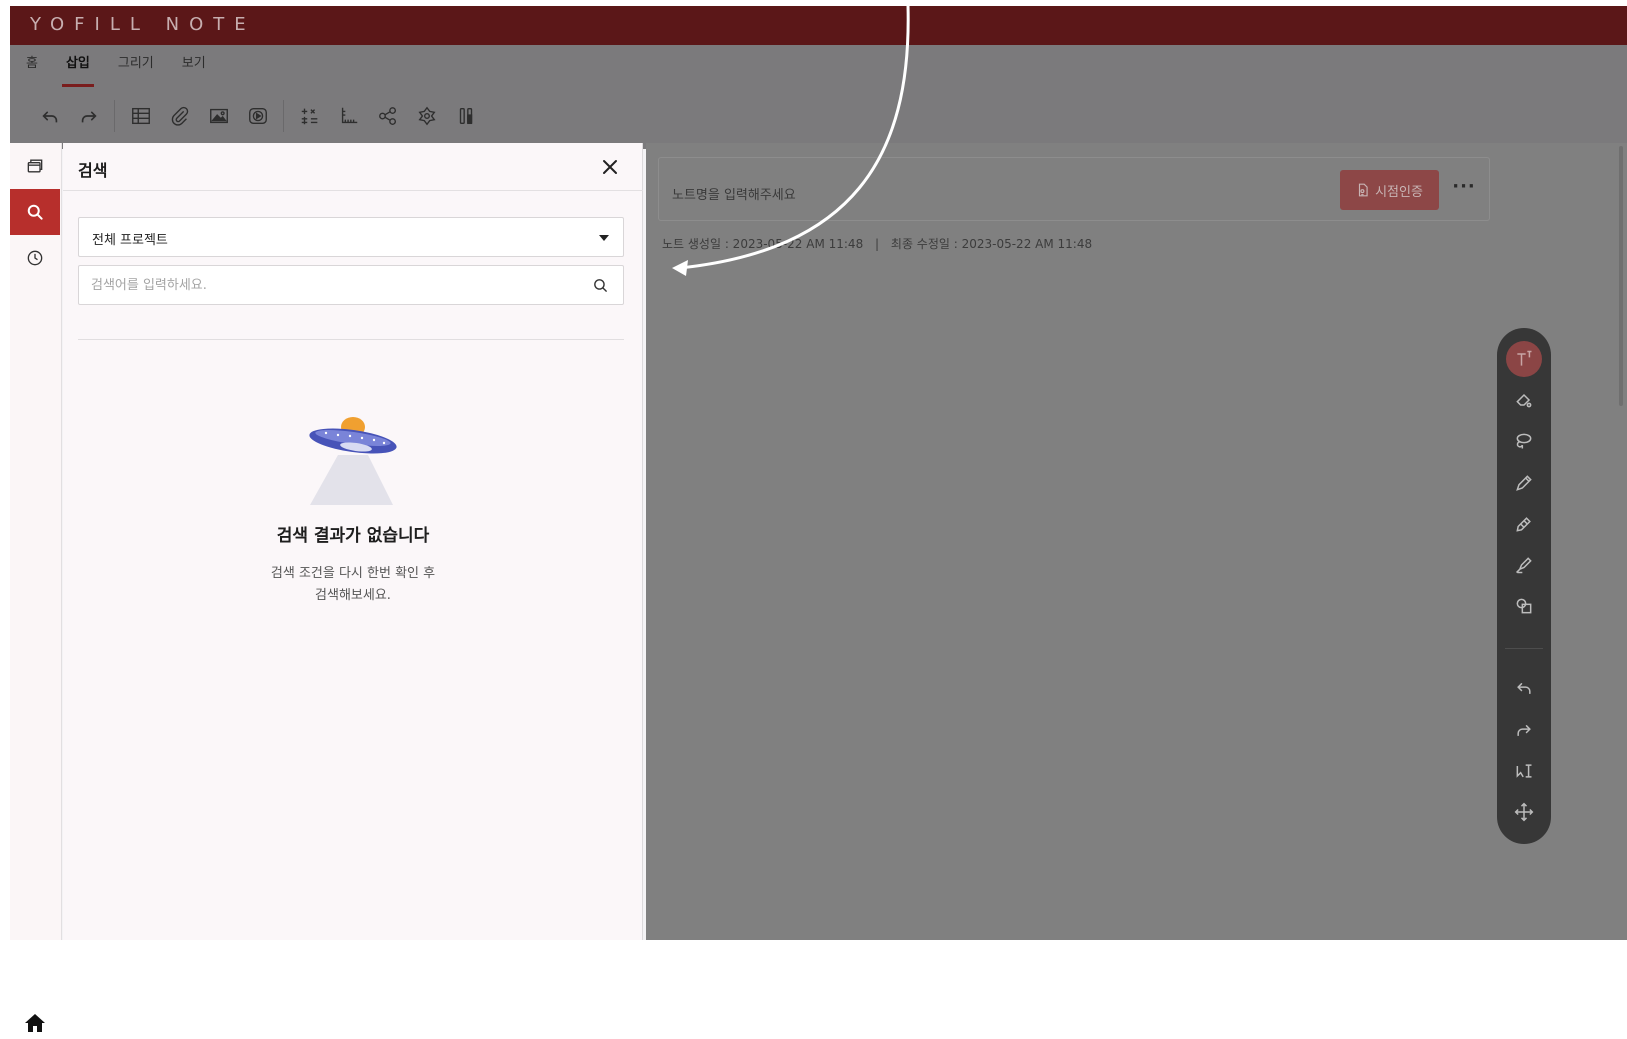 The height and width of the screenshot is (1039, 1627). I want to click on empty-desc-line-2: 검색해보세요., so click(353, 595).